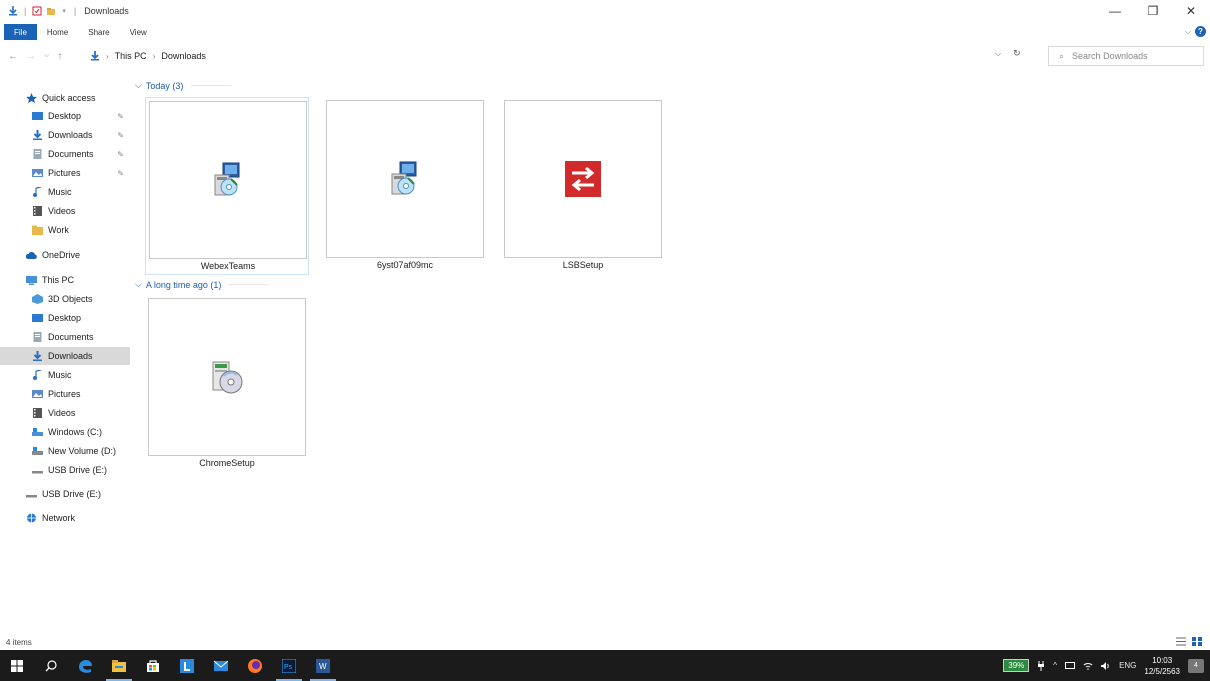 The image size is (1210, 681). I want to click on ribbon-help: ⌵ ?, so click(1195, 31).